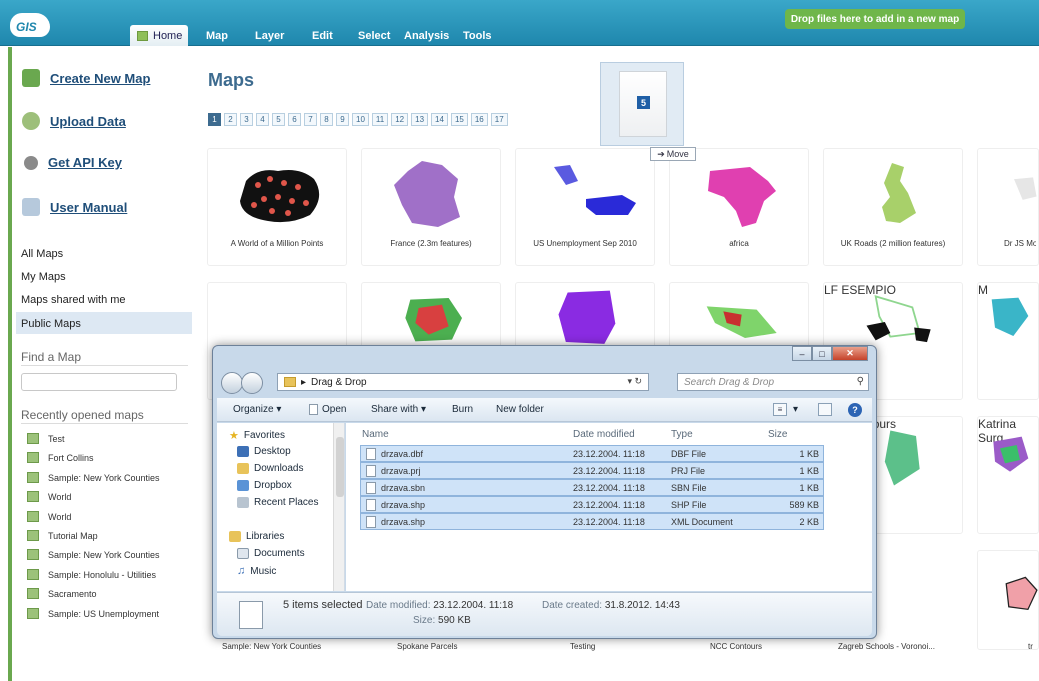  Describe the element at coordinates (374, 36) in the screenshot. I see `menu-select: Select` at that location.